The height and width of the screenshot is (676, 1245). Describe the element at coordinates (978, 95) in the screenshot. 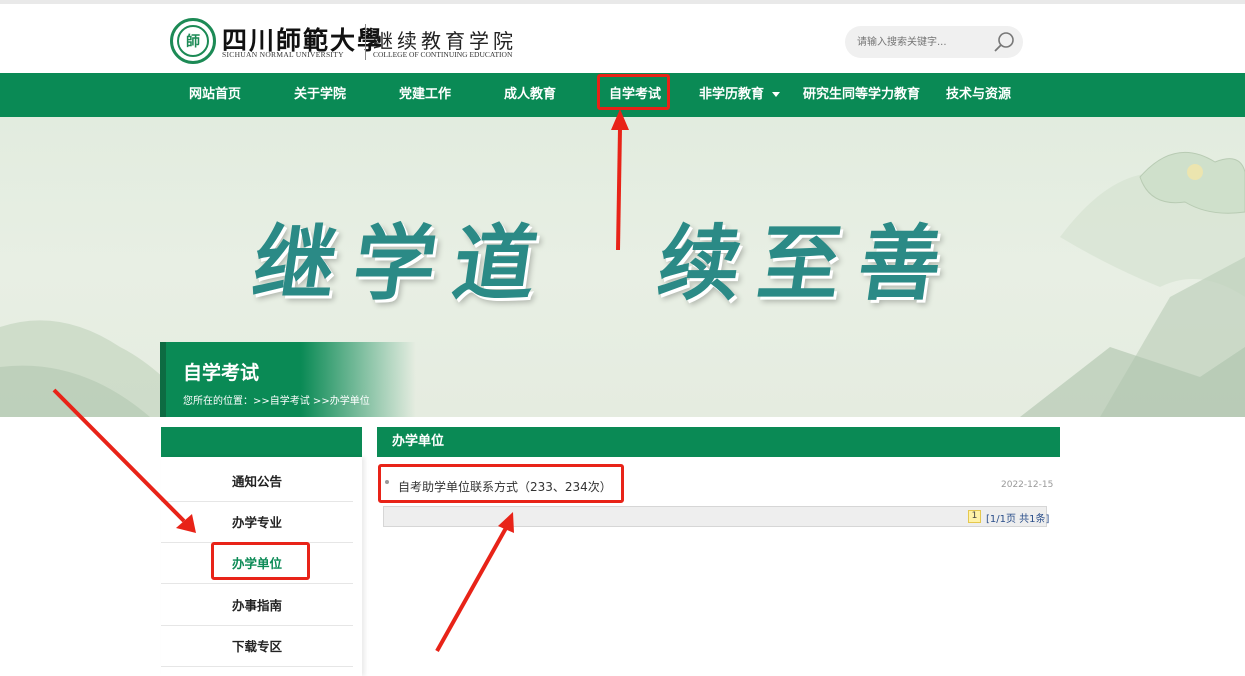

I see `nav-item-tech-resources: 技术与资源` at that location.